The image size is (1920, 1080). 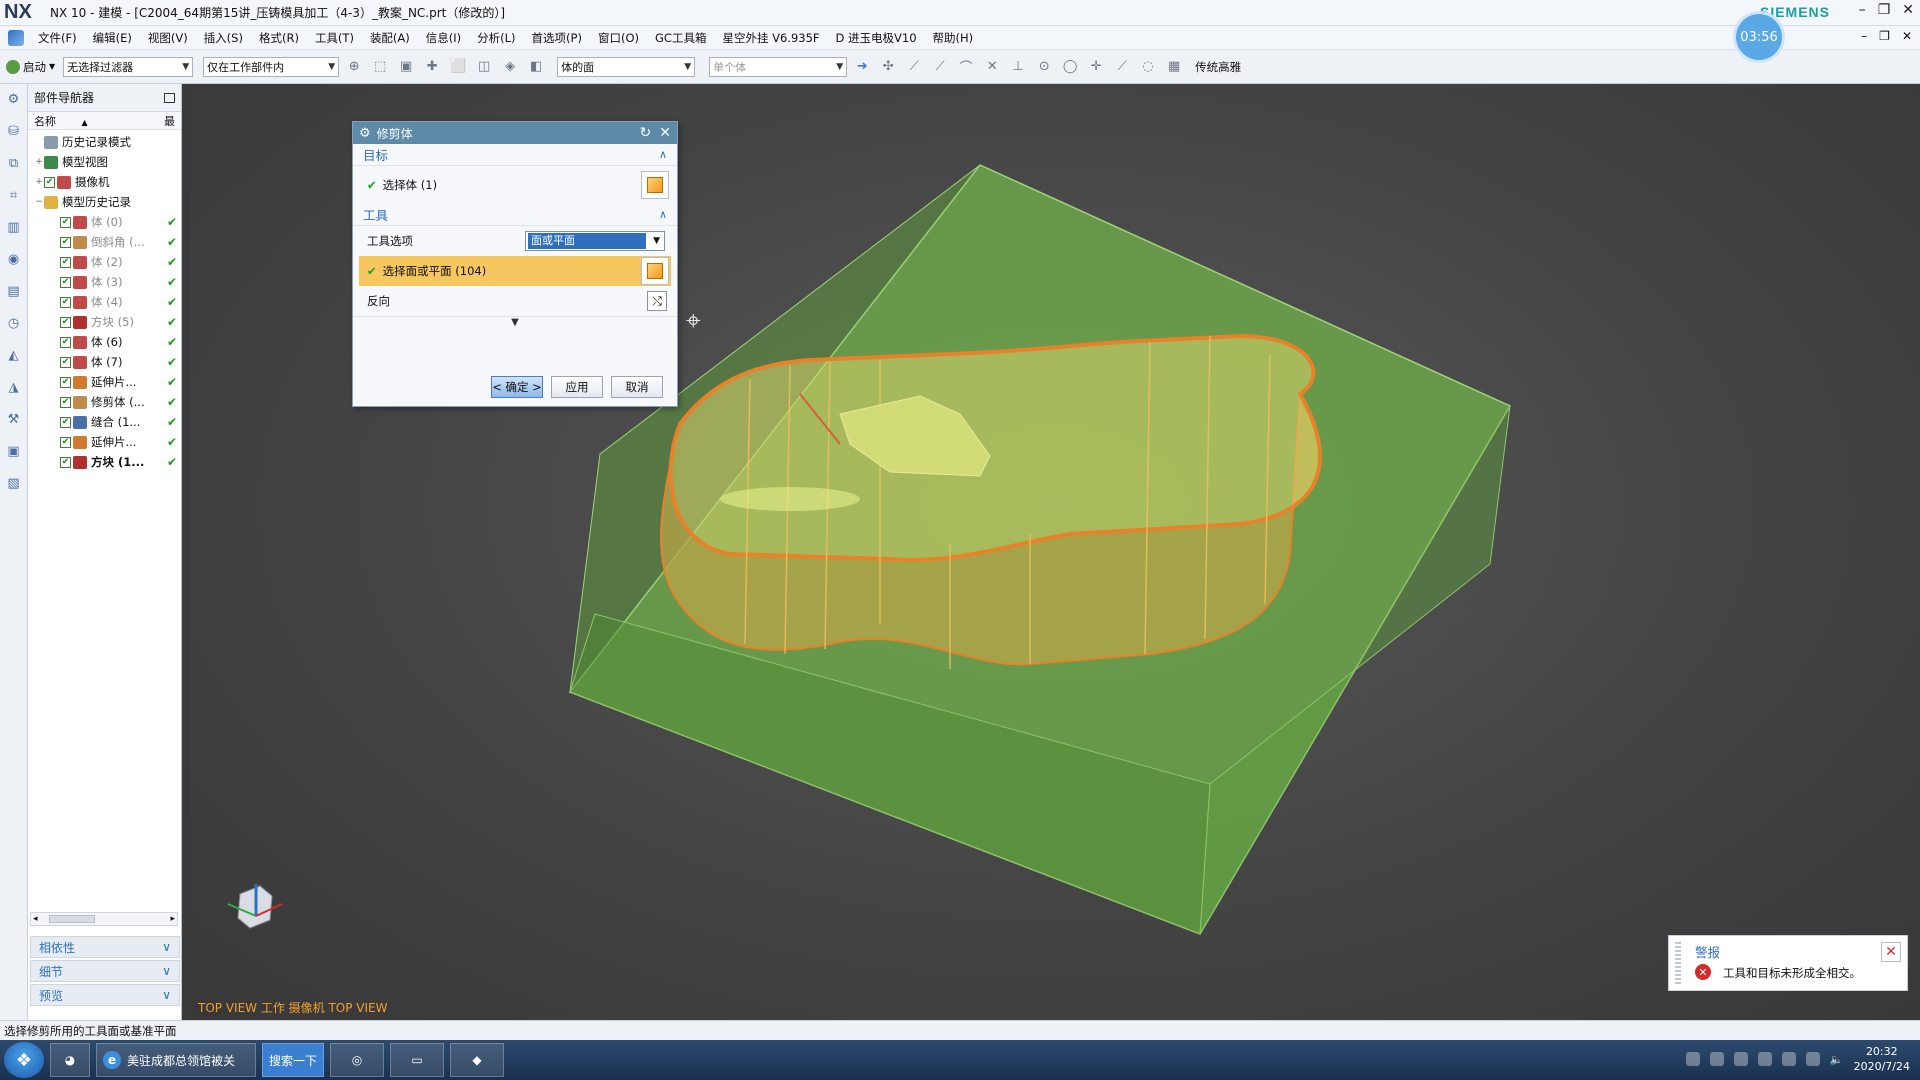 What do you see at coordinates (104, 322) in the screenshot?
I see `tree-node: ✔ 方块 (5) ✔` at bounding box center [104, 322].